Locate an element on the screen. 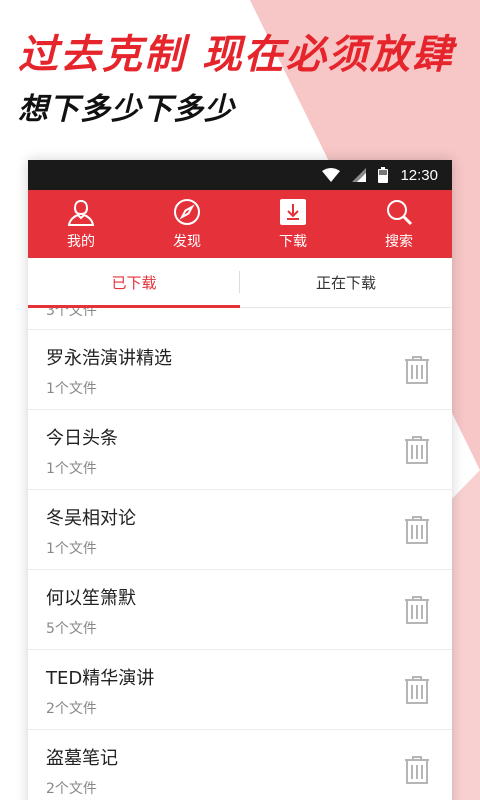 This screenshot has width=480, height=800. battery-icon is located at coordinates (383, 175).